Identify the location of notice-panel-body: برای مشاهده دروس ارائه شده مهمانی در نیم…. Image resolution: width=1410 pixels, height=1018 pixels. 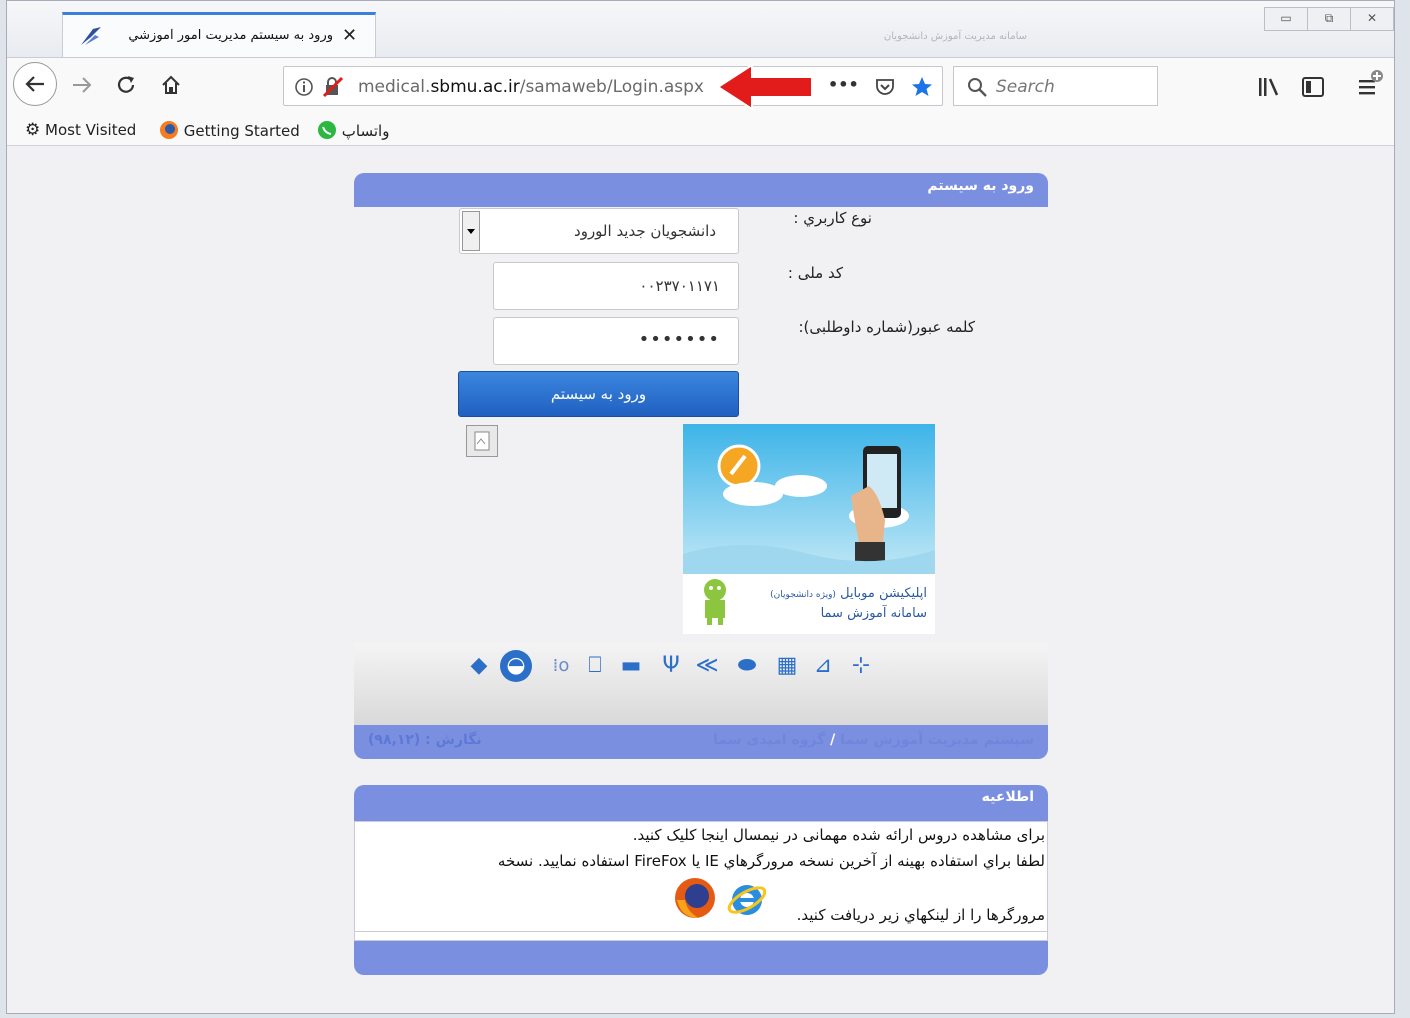
(701, 881).